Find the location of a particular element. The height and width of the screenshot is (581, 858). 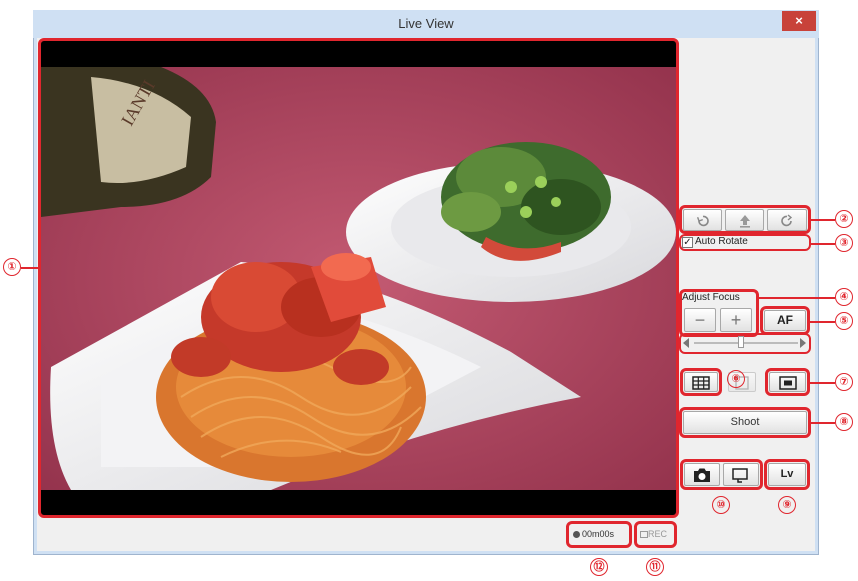

af-button: AF is located at coordinates (785, 320).